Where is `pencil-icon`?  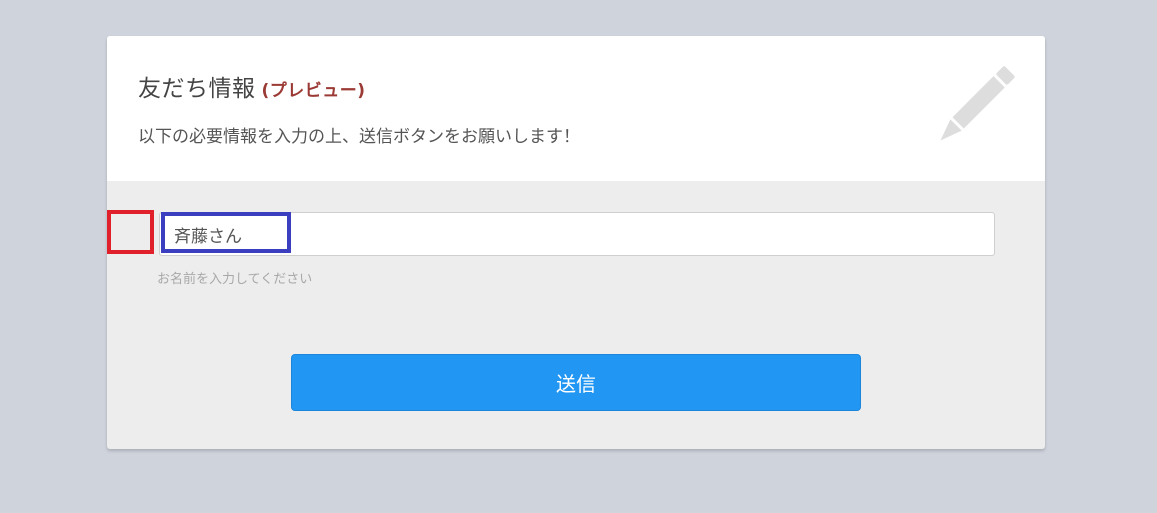 pencil-icon is located at coordinates (977, 103).